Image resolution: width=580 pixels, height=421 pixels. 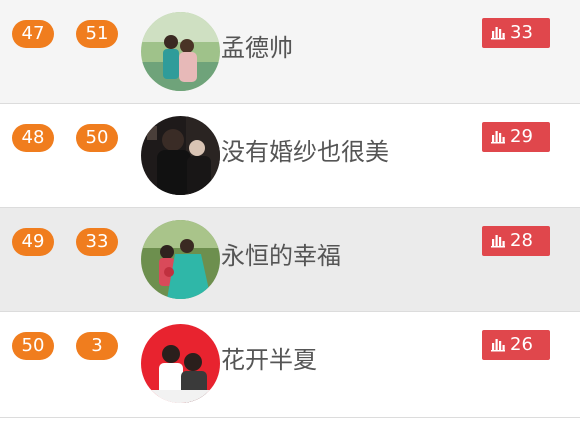 I want to click on vote-count: 26, so click(x=521, y=344).